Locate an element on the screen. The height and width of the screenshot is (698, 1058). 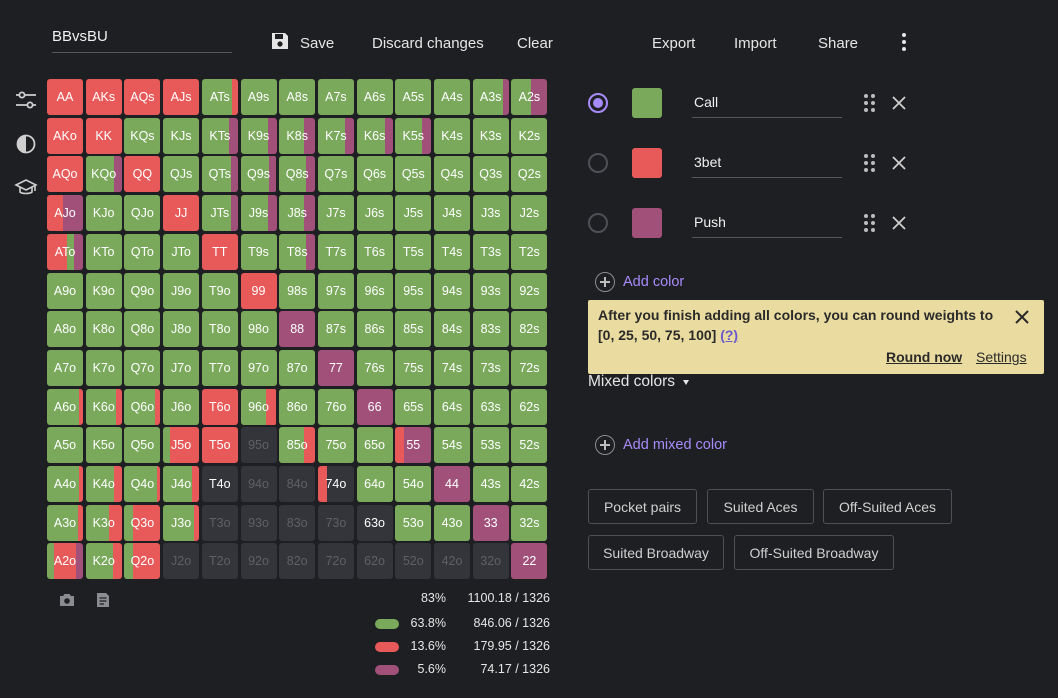
camera-icon is located at coordinates (67, 600).